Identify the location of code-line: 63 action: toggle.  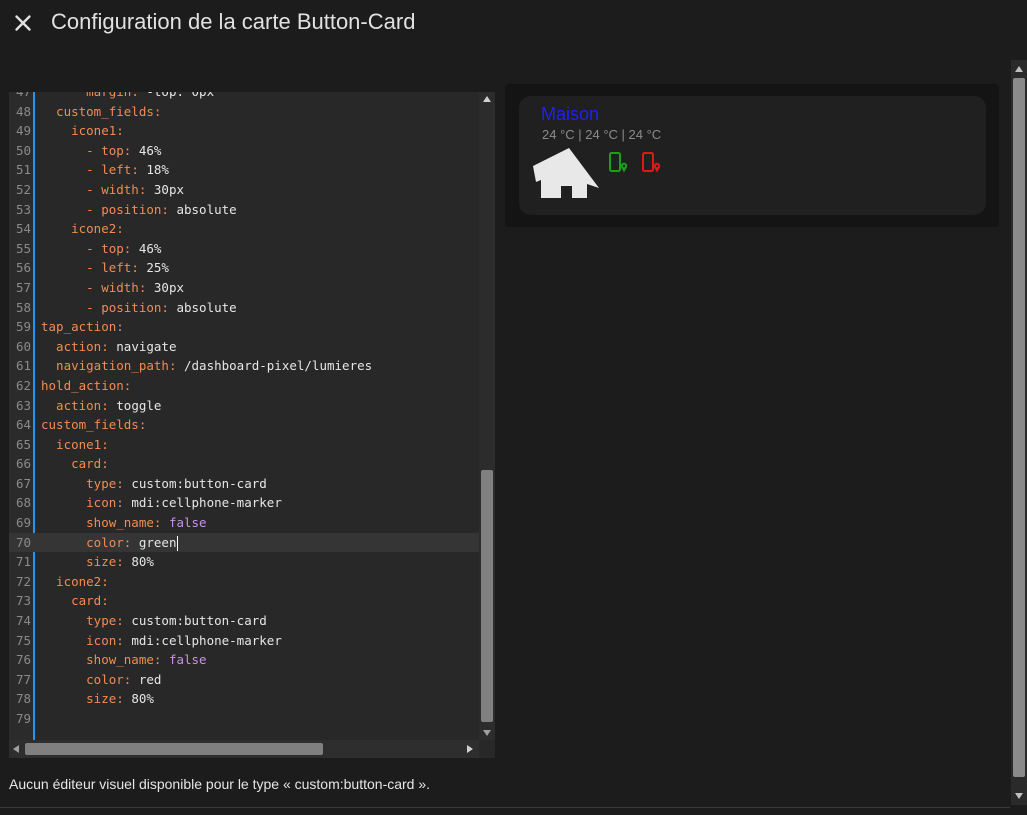
(244, 406).